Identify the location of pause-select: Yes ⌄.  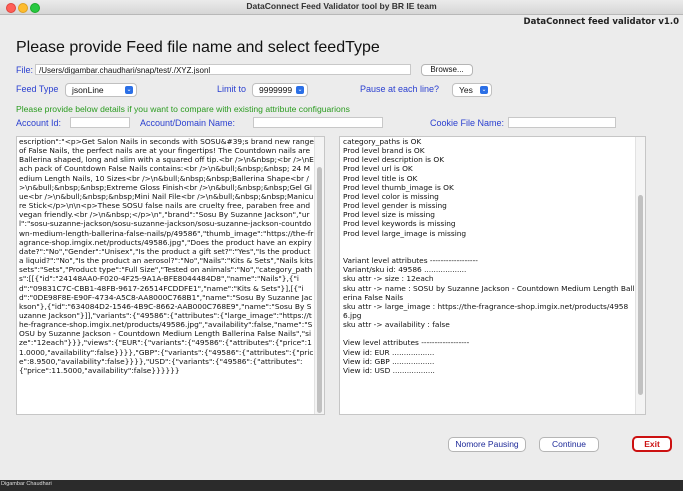
(472, 90).